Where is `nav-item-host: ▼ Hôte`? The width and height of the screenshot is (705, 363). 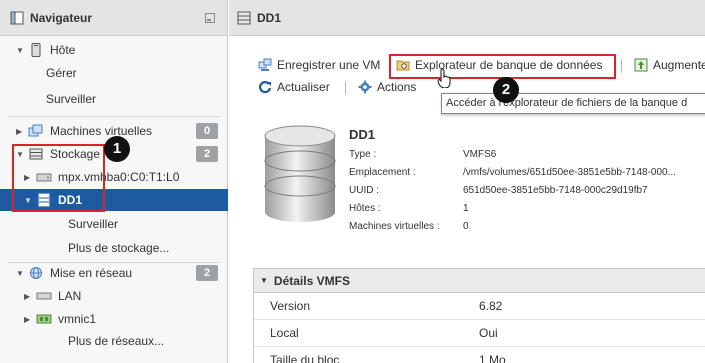
nav-item-host: ▼ Hôte is located at coordinates (114, 50).